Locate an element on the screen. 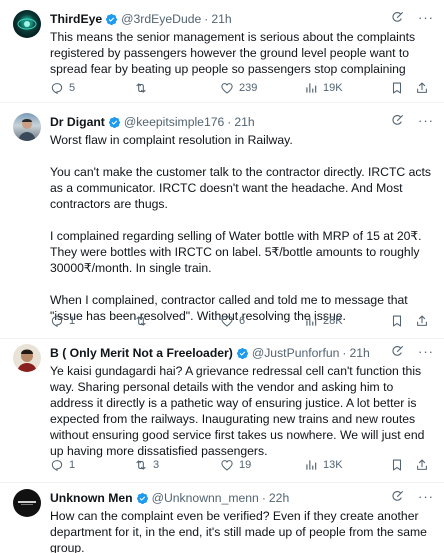 The width and height of the screenshot is (444, 553). user-handle: @Unknownn_menn is located at coordinates (205, 498).